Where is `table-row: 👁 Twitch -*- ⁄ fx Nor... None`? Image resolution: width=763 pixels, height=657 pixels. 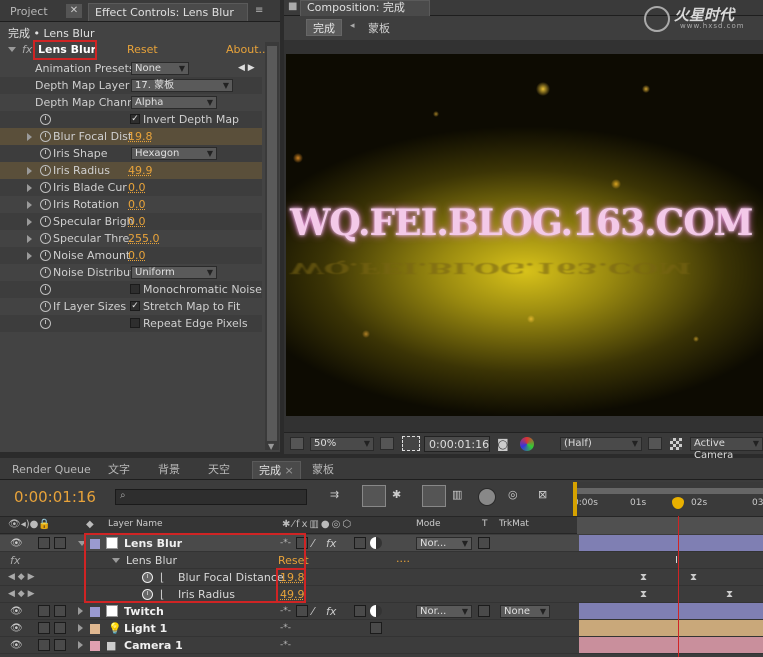 table-row: 👁 Twitch -*- ⁄ fx Nor... None is located at coordinates (381, 611).